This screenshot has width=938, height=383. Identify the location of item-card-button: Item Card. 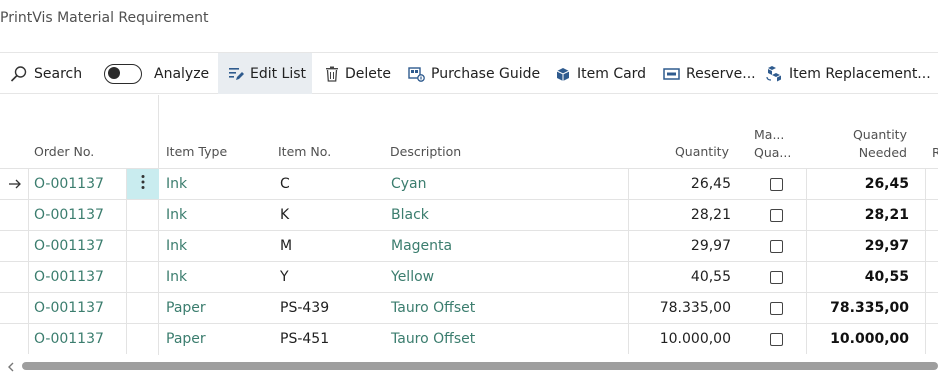
(600, 73).